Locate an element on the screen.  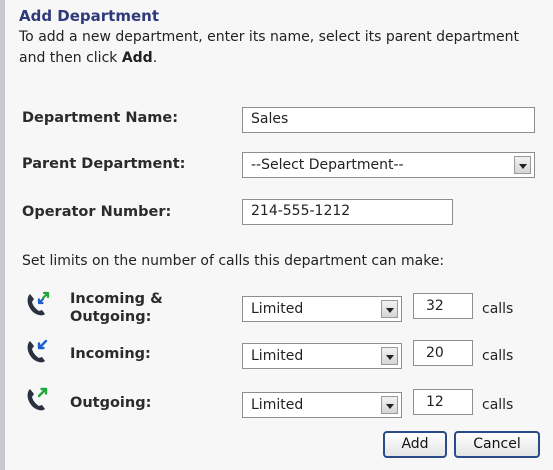
parent-department-selected: --Select Department-- is located at coordinates (327, 165).